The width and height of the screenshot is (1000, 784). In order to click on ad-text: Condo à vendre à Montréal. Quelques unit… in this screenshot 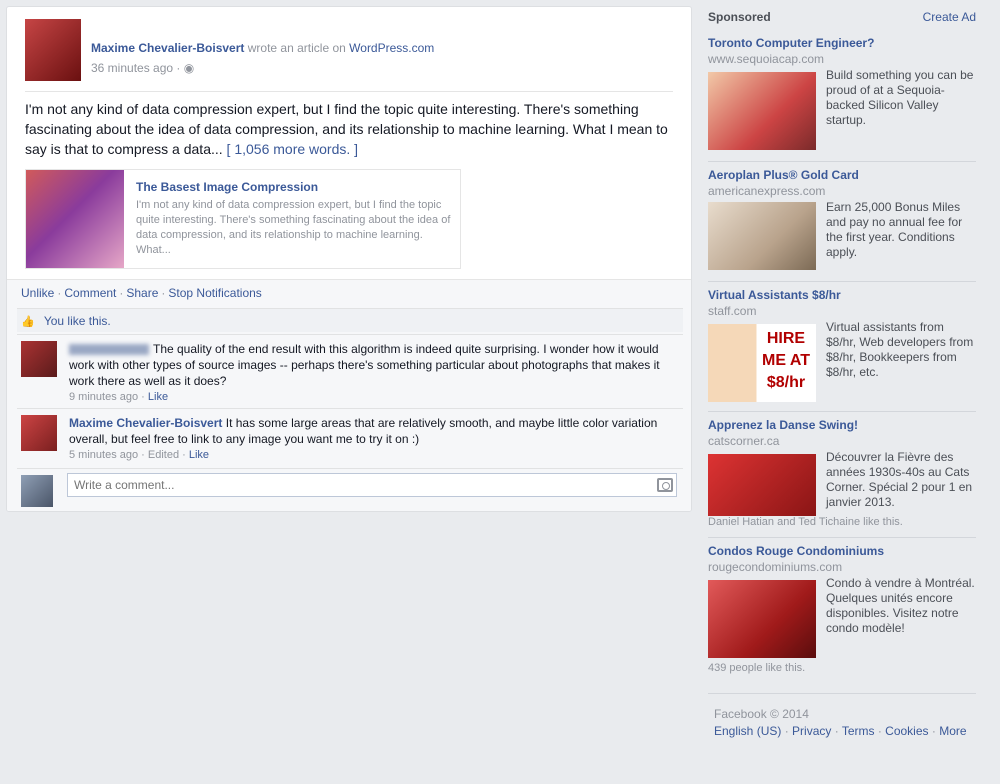, I will do `click(900, 605)`.